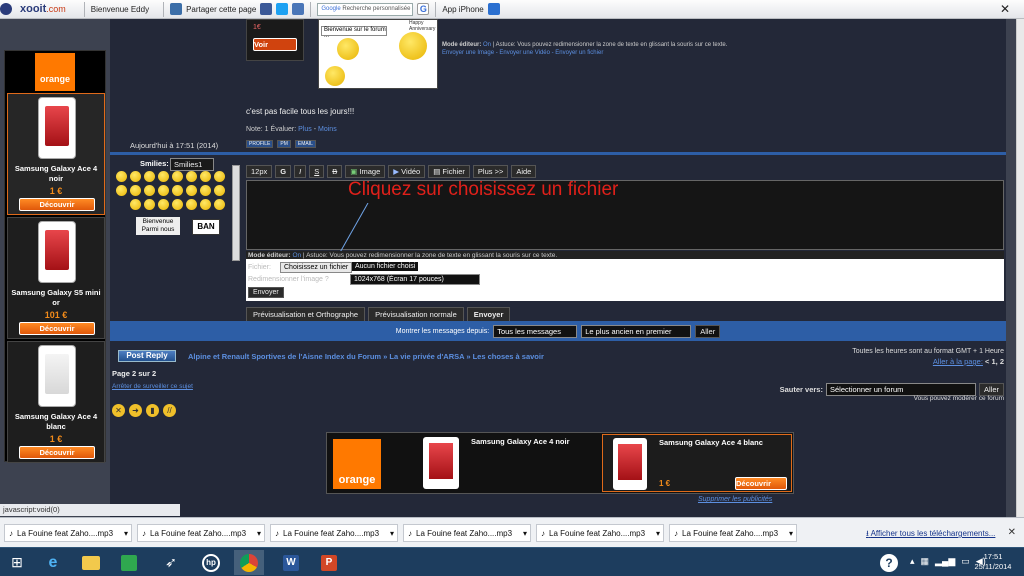  I want to click on suppress-ads-link: Supprimer les publicités, so click(735, 499).